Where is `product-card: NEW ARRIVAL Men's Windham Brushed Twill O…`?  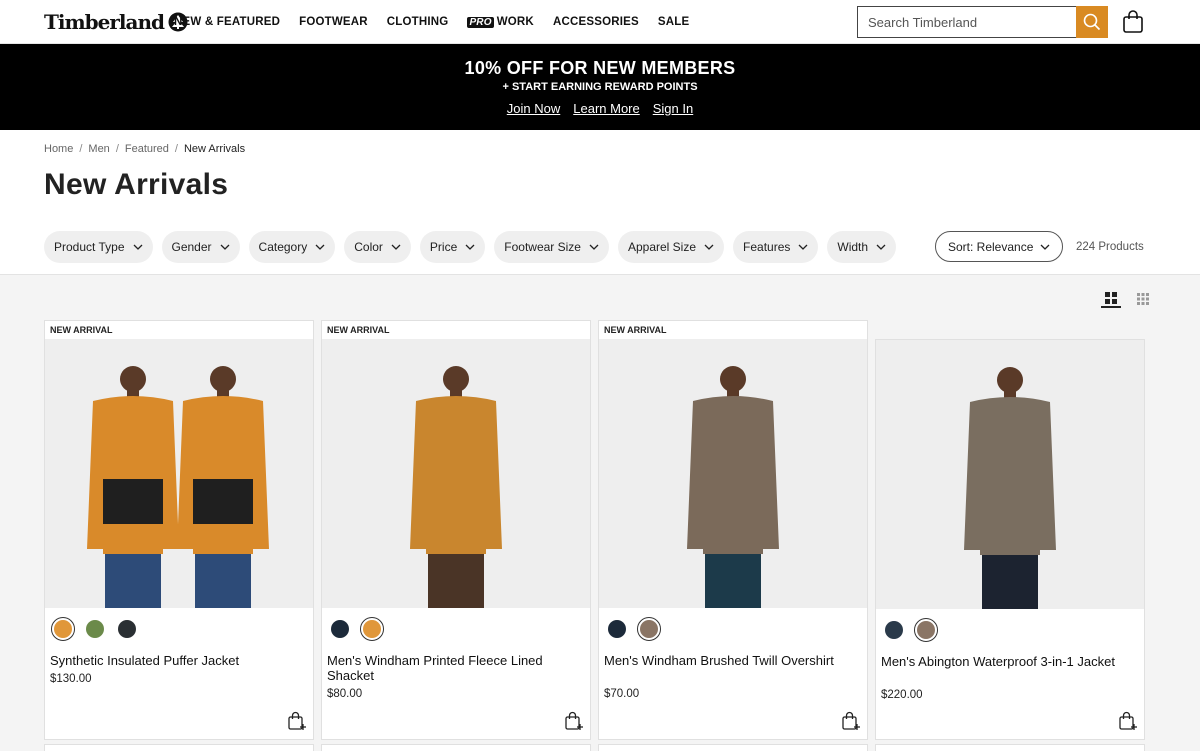 product-card: NEW ARRIVAL Men's Windham Brushed Twill O… is located at coordinates (733, 530).